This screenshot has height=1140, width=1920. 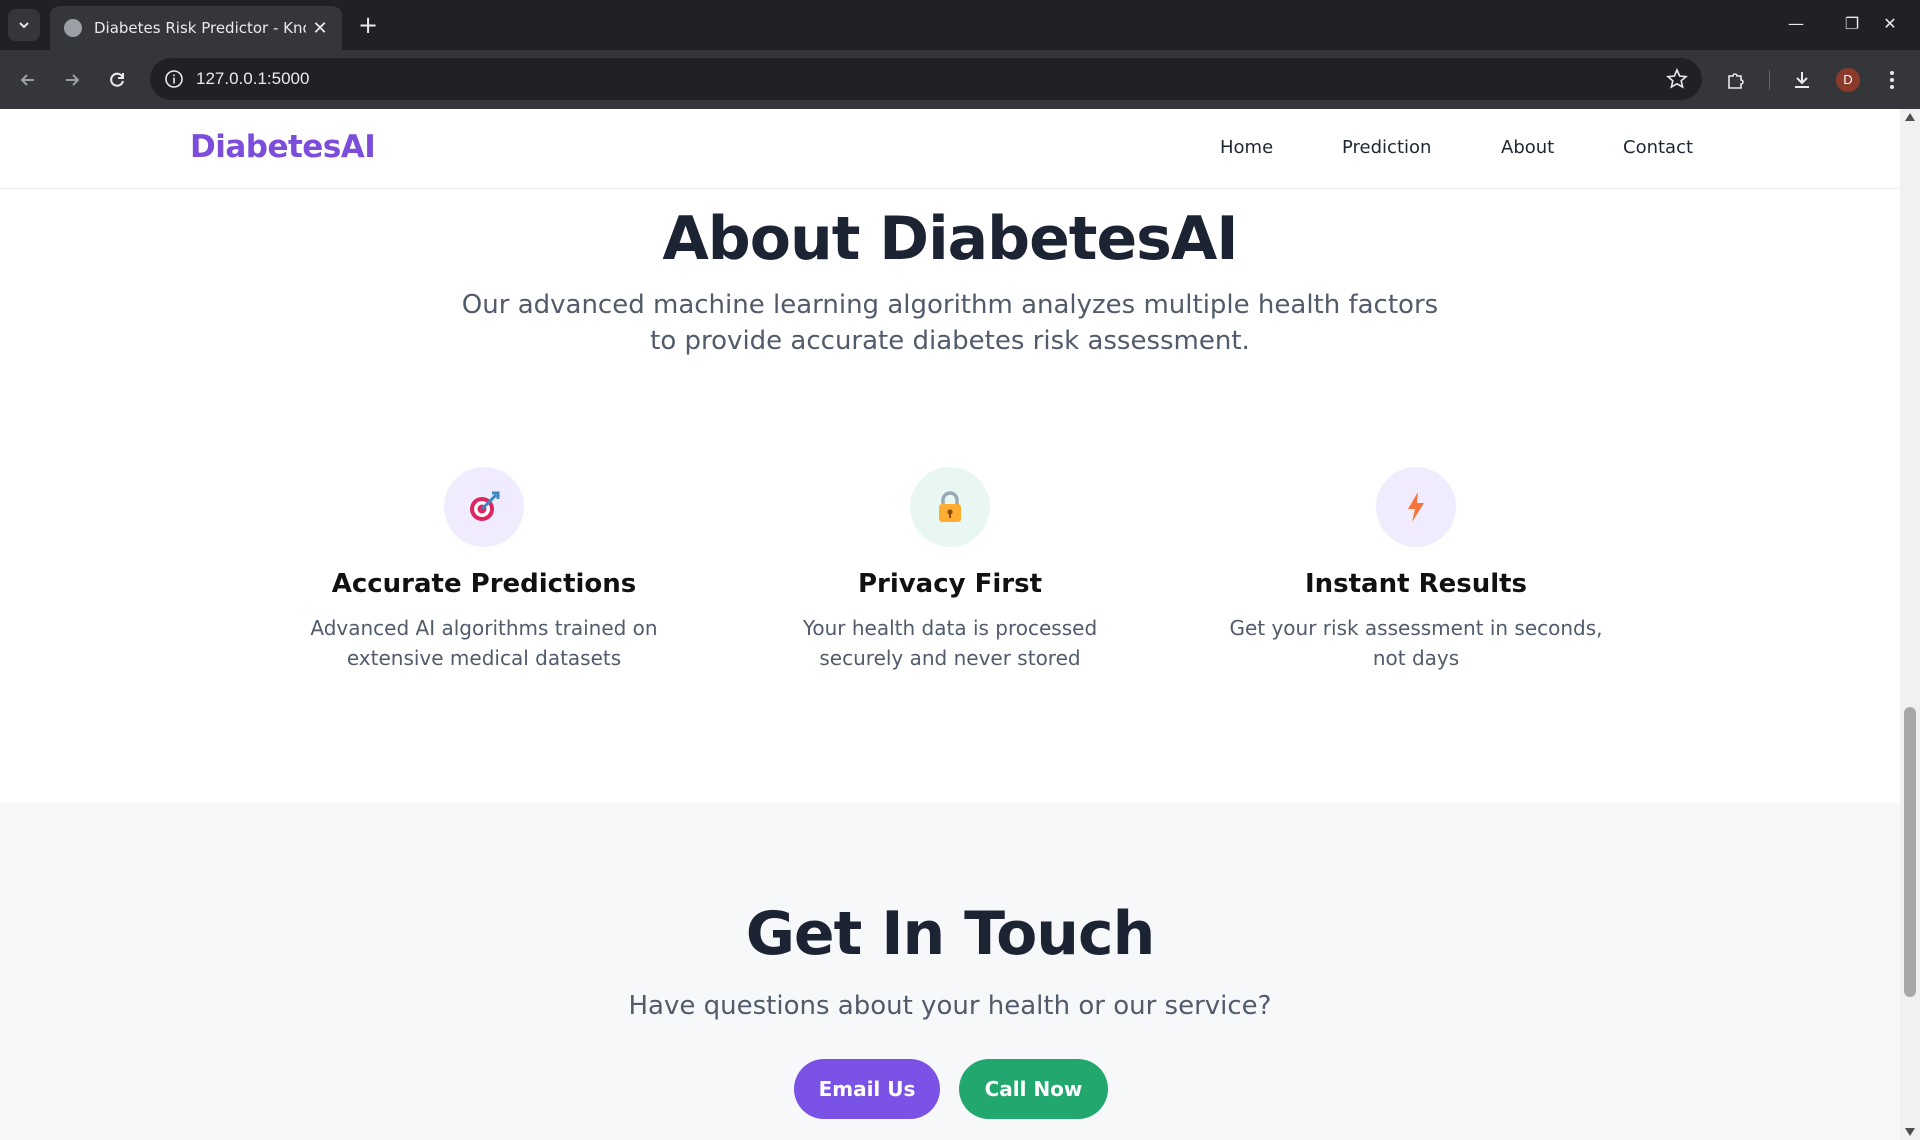 What do you see at coordinates (1769, 80) in the screenshot?
I see `toolbar-divider` at bounding box center [1769, 80].